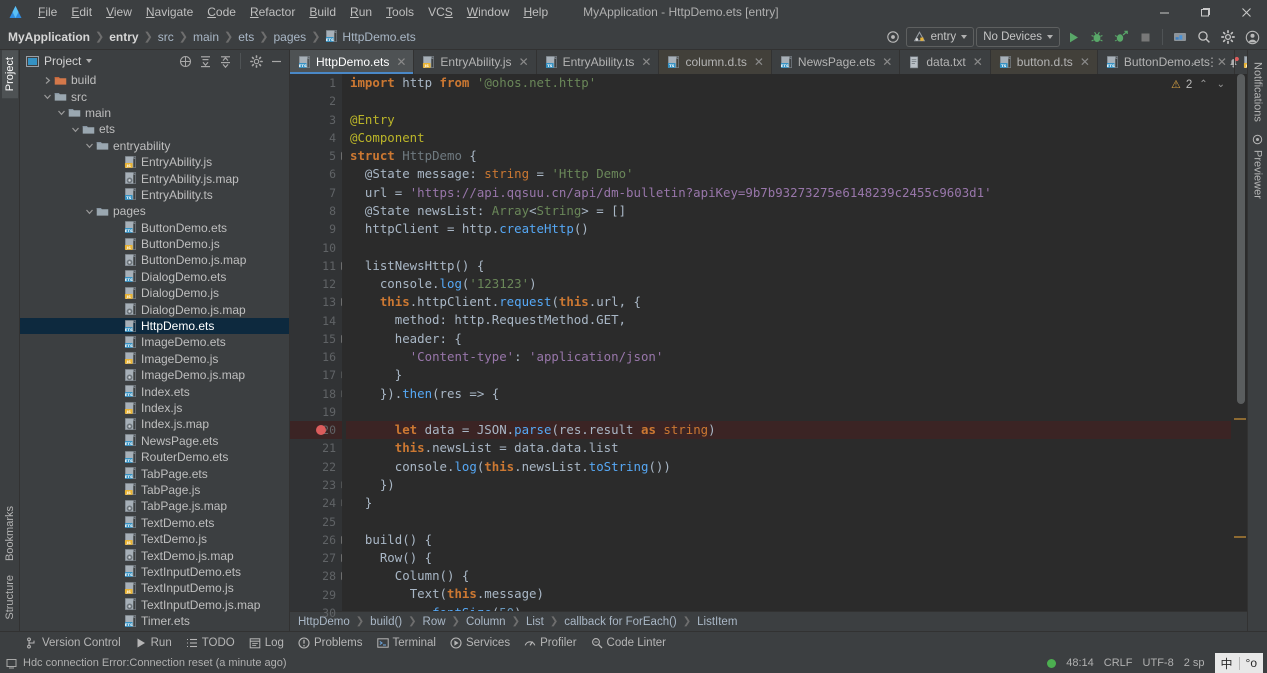 Image resolution: width=1267 pixels, height=673 pixels. I want to click on gutter-line: 23, so click(320, 485).